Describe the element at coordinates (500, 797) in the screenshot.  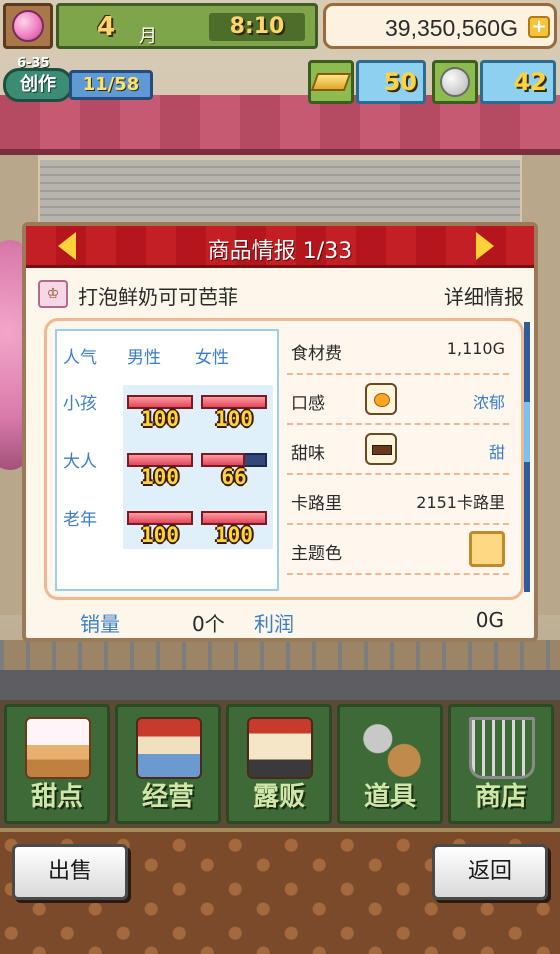
I see `menu-label: 商店` at that location.